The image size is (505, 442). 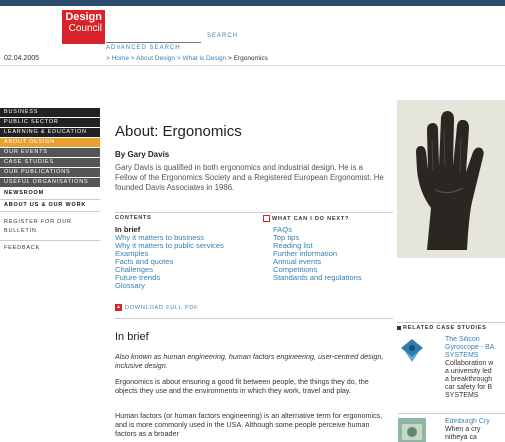 I want to click on sidebar-item-newsroom: NEWSROOM, so click(x=50, y=193).